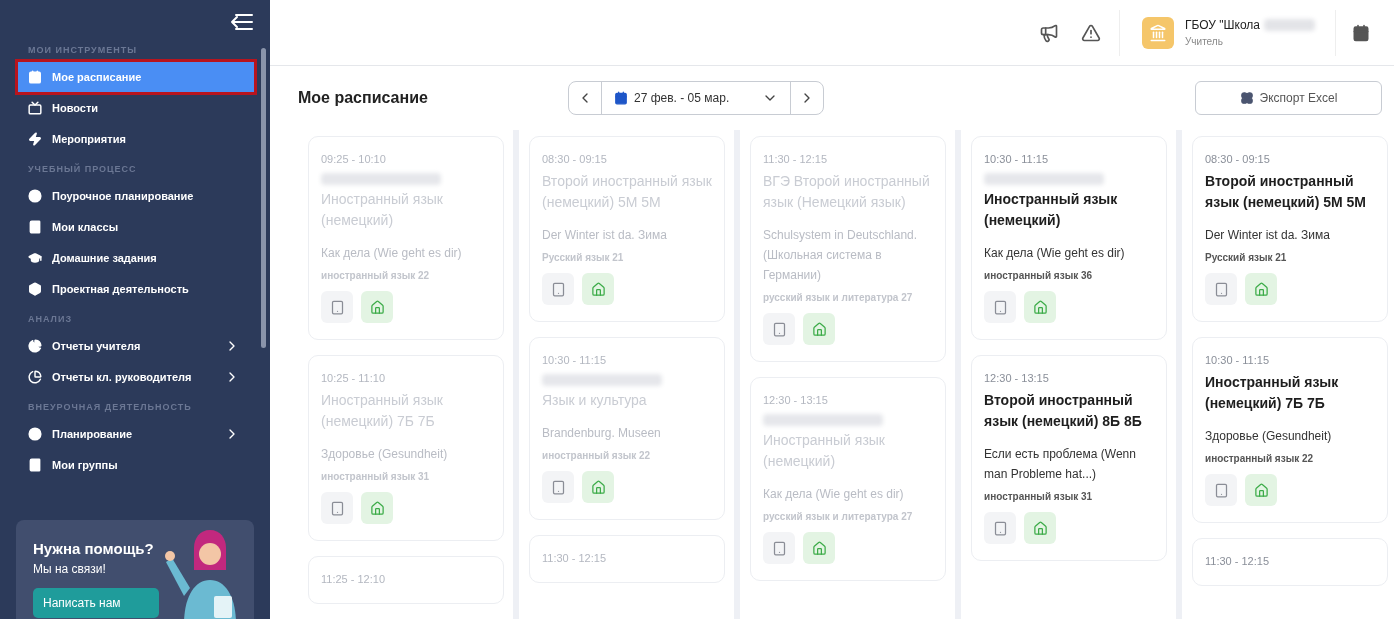  I want to click on lesson-room: иностранный язык 36, so click(1039, 276).